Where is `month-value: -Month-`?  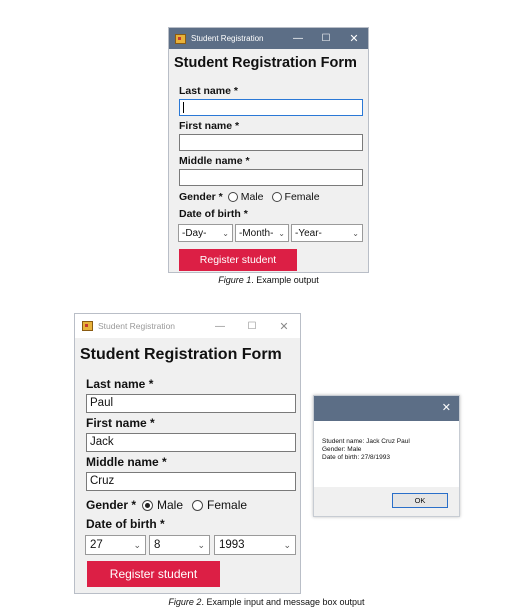 month-value: -Month- is located at coordinates (256, 233).